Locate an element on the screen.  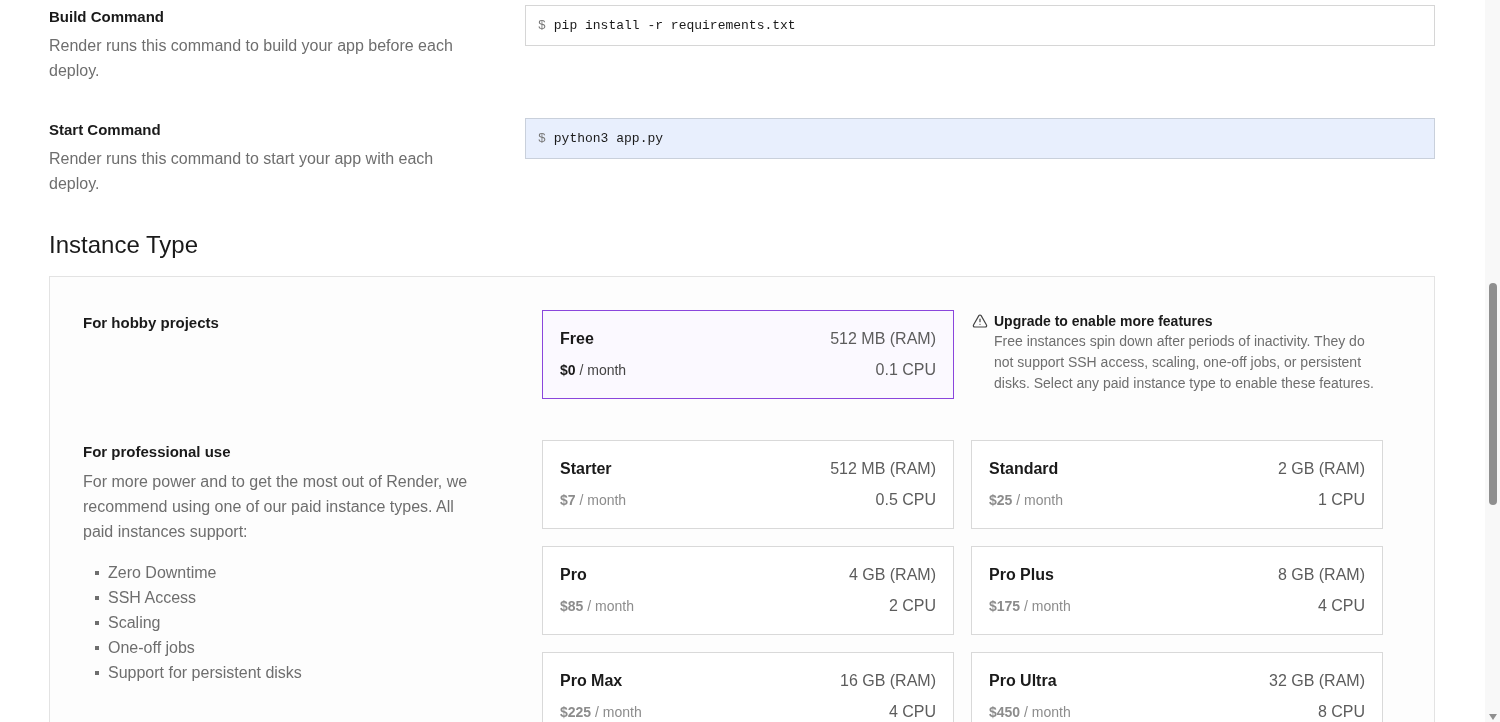
field-label: Start Command is located at coordinates (105, 130).